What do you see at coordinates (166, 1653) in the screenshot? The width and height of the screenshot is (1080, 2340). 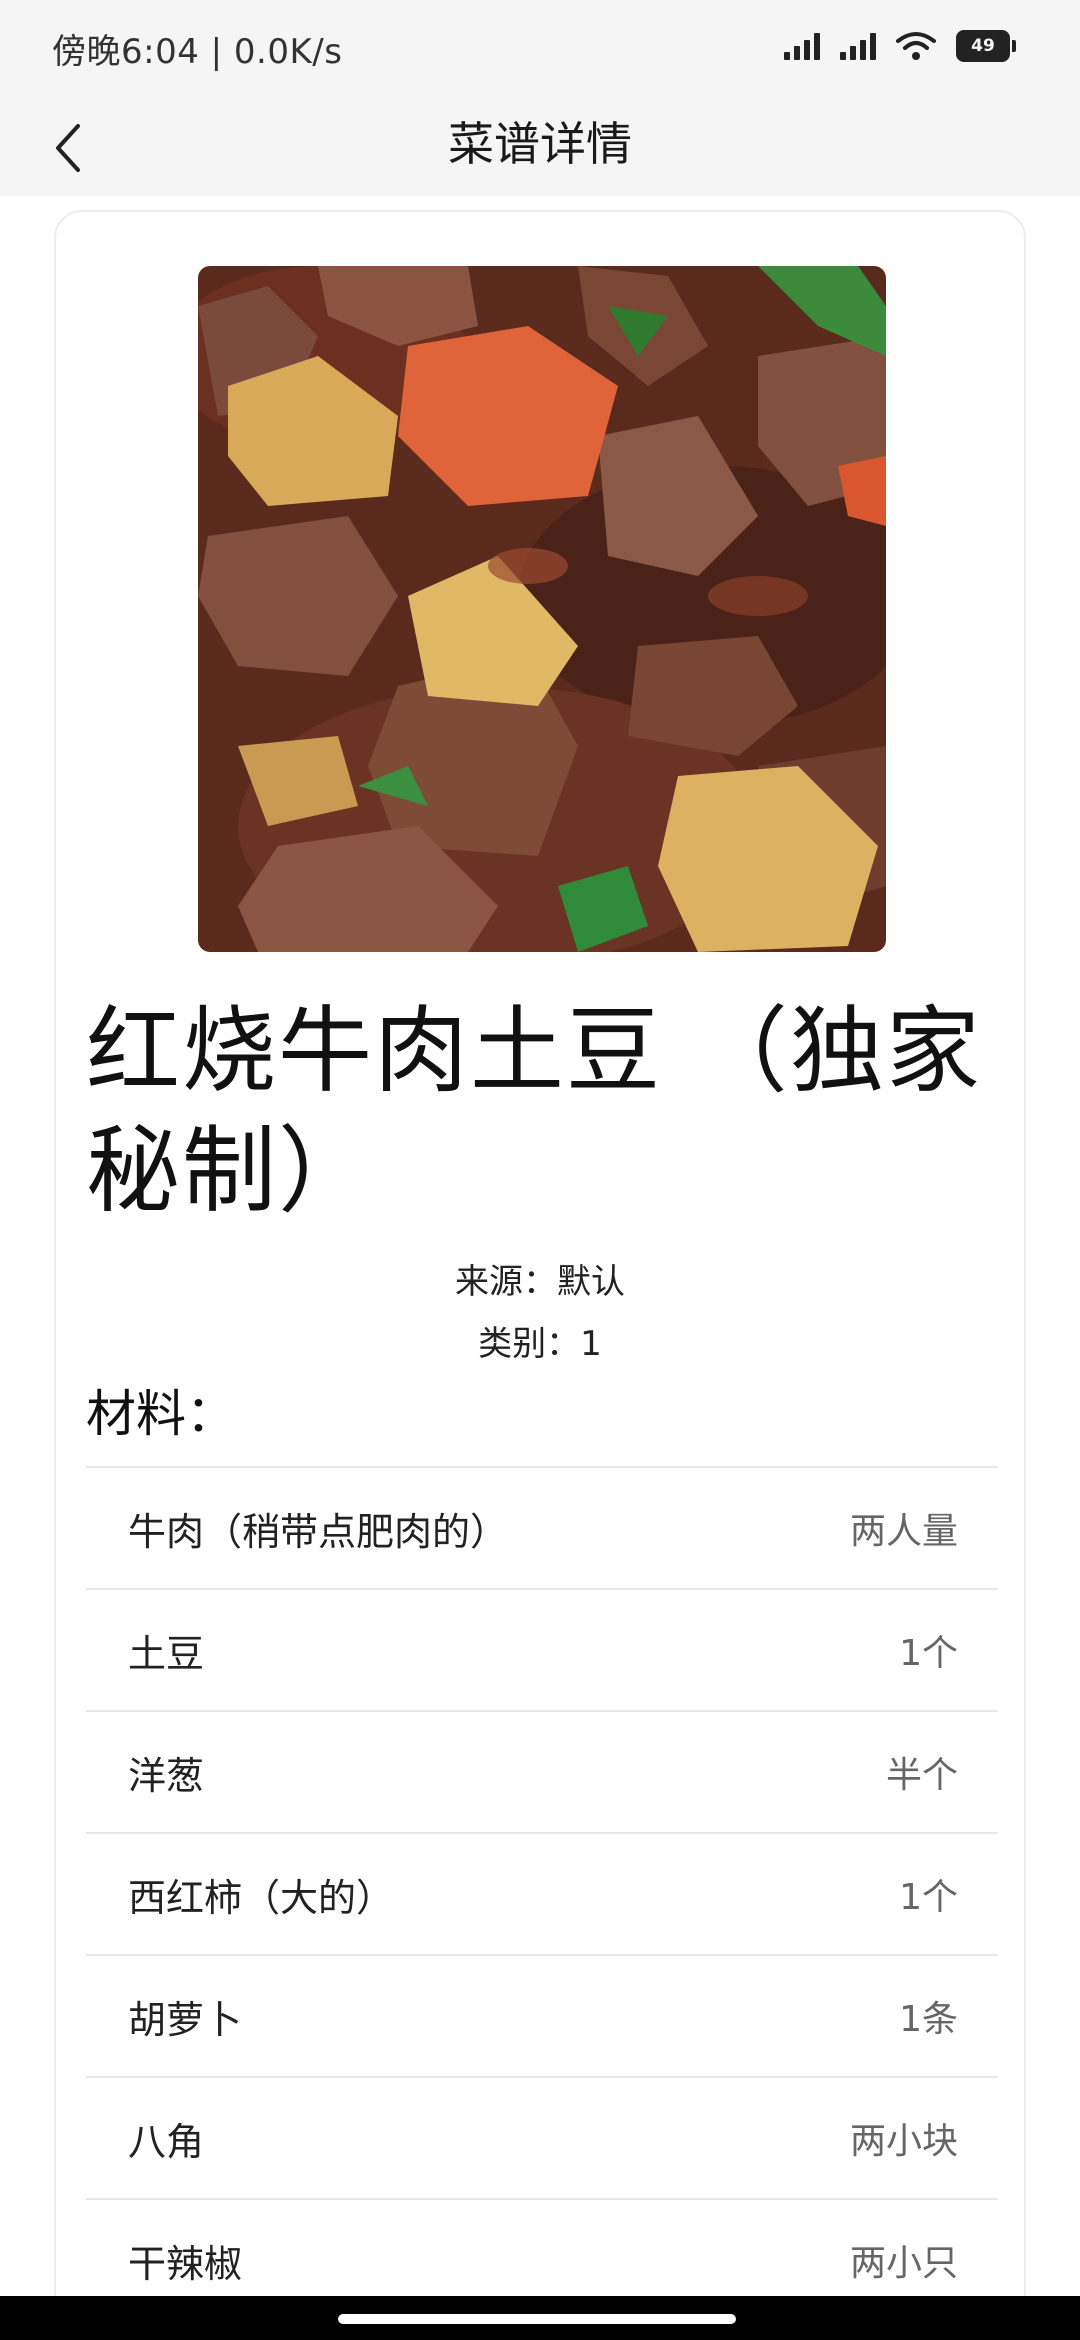 I see `ingredient-name: 土豆` at bounding box center [166, 1653].